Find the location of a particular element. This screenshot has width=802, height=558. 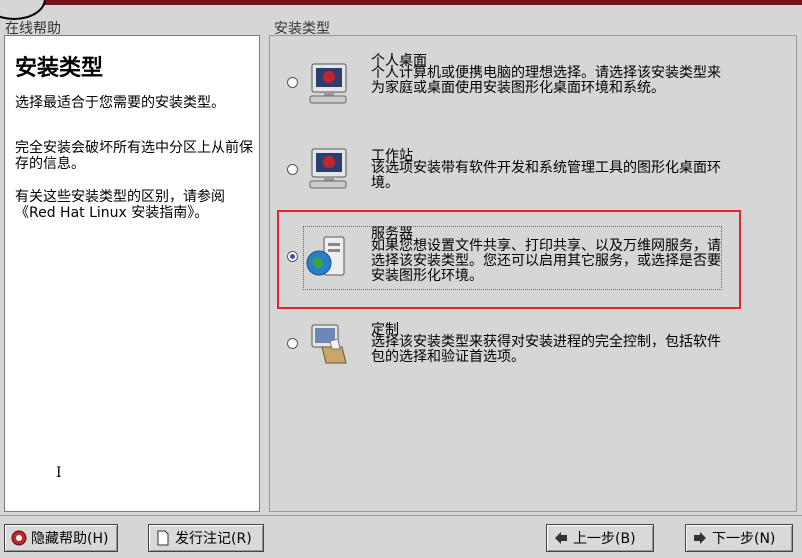

button-label: 下一步(N) is located at coordinates (744, 539).